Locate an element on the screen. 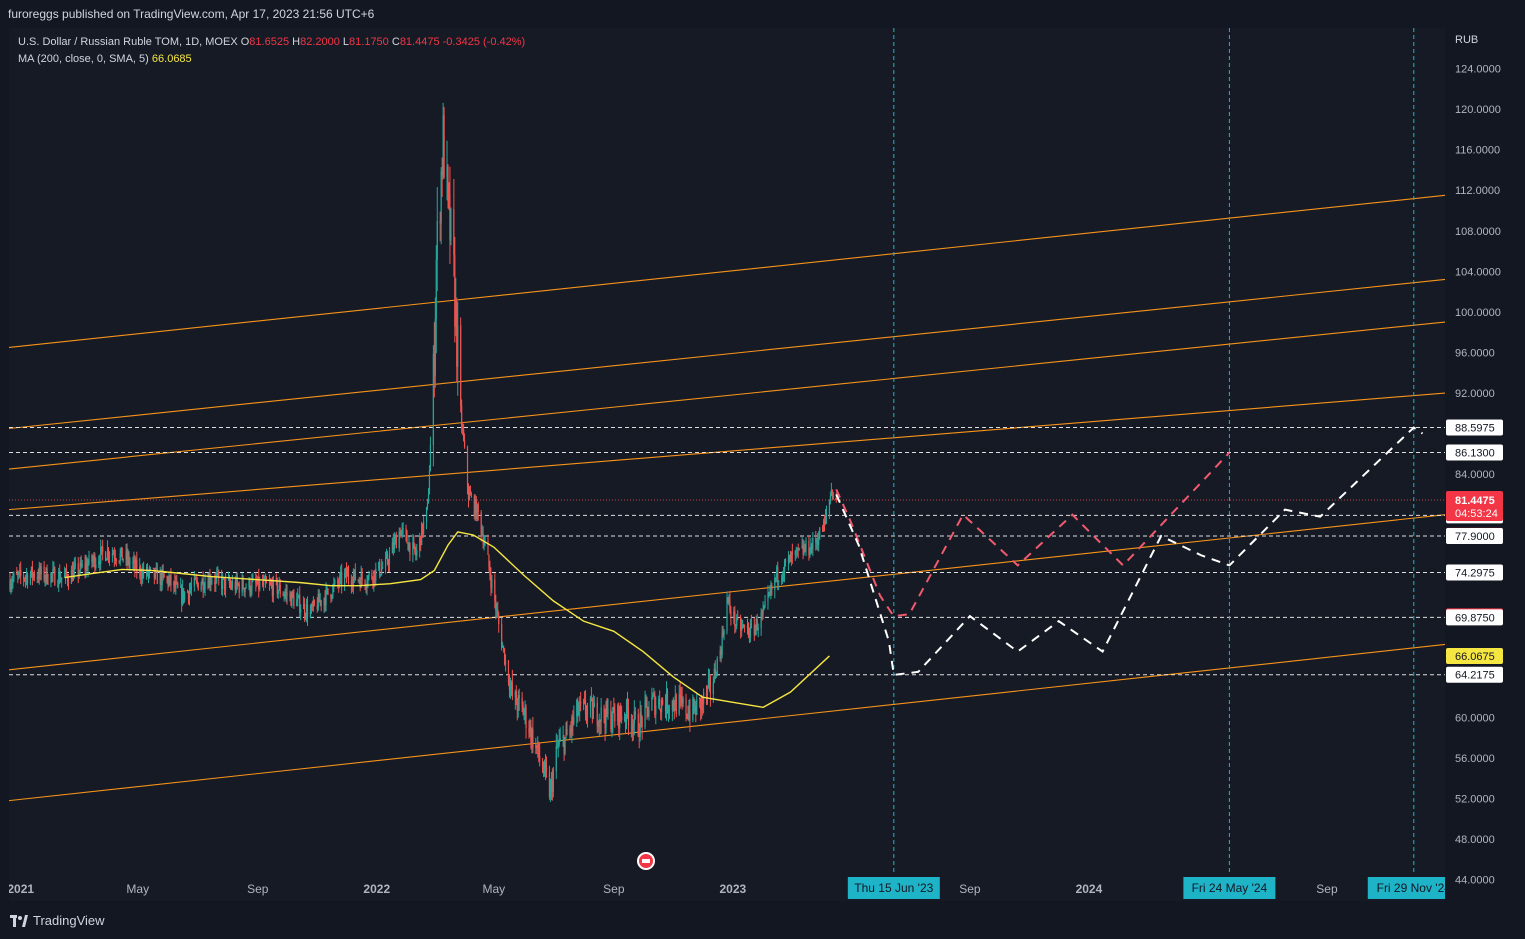  open-value: 81.6525 is located at coordinates (269, 42).